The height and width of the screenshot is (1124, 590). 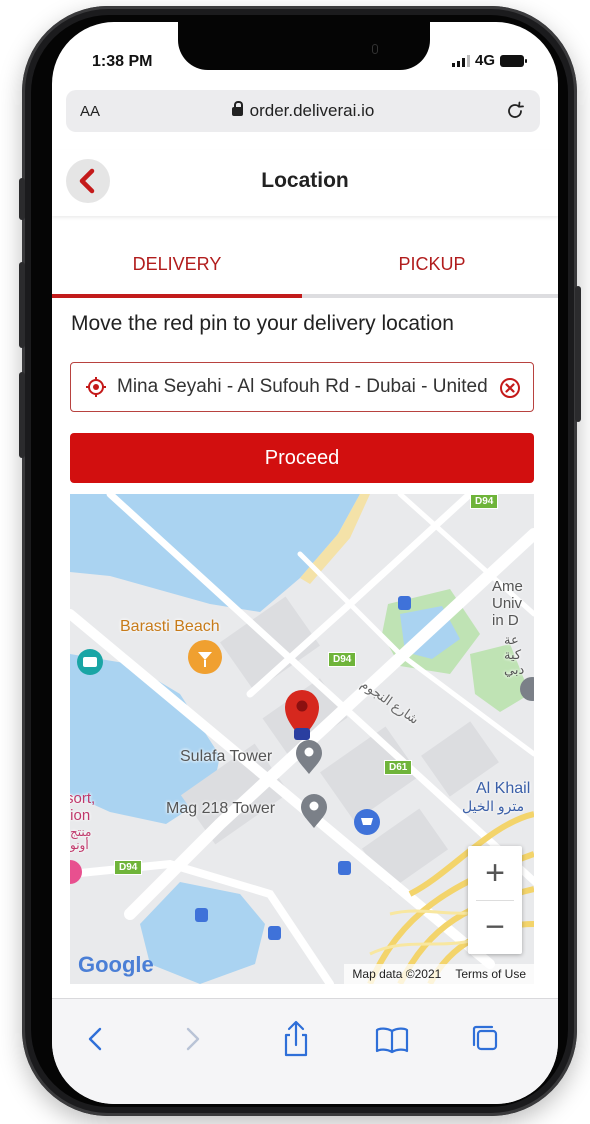 I want to click on url-display: order.deliverai.io, so click(x=303, y=111).